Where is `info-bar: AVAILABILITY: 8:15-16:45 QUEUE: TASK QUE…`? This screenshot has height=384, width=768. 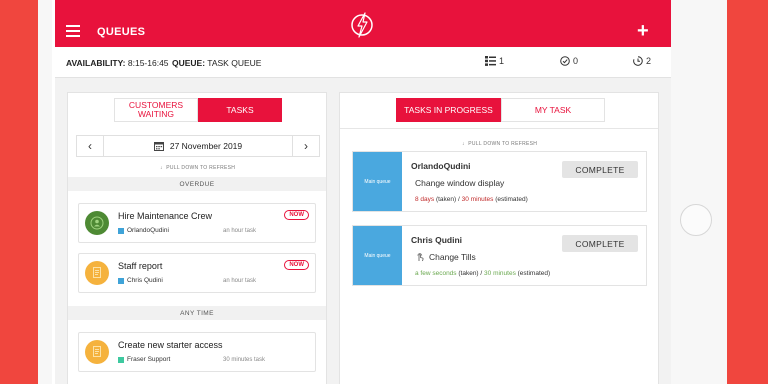 info-bar: AVAILABILITY: 8:15-16:45 QUEUE: TASK QUE… is located at coordinates (363, 62).